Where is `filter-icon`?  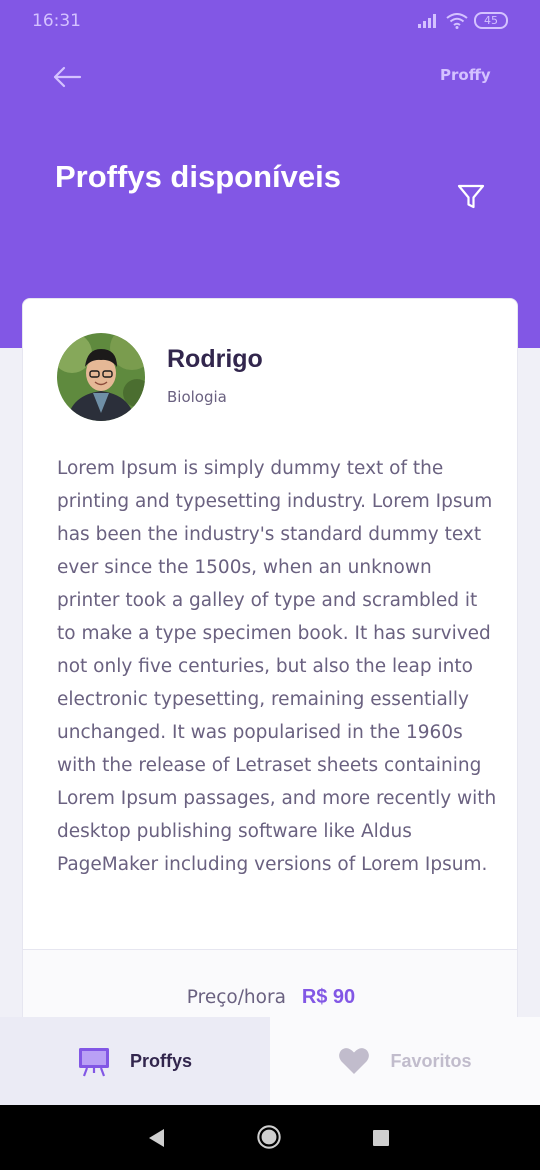 filter-icon is located at coordinates (471, 197).